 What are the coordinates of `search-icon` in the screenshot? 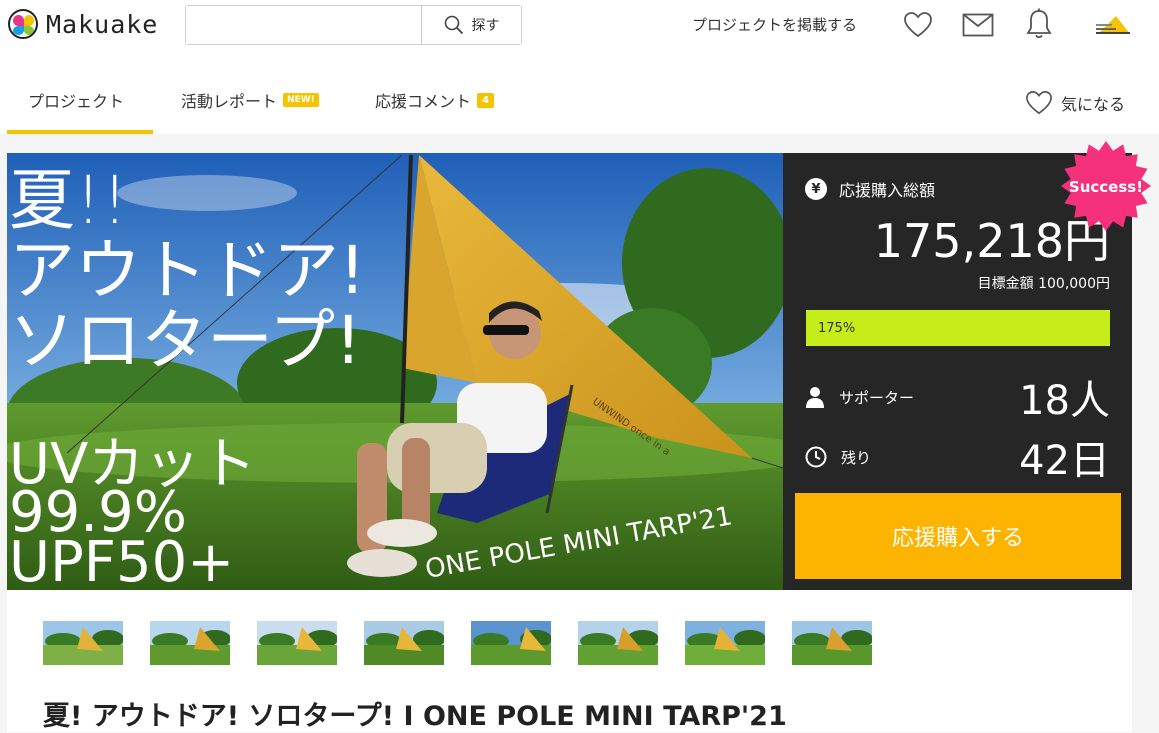 It's located at (453, 25).